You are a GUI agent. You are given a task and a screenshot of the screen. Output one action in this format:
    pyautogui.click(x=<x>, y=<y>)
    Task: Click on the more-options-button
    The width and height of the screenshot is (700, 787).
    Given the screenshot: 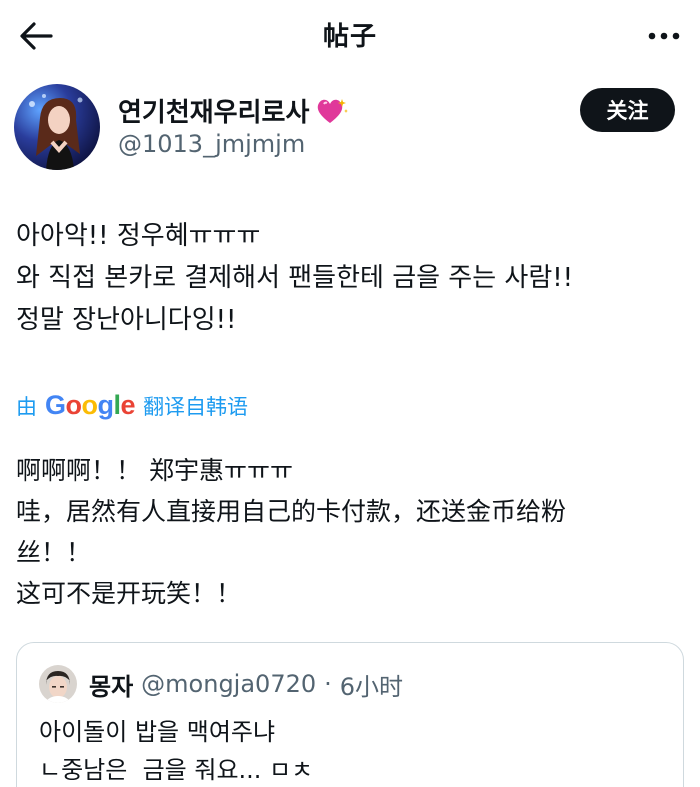 What is the action you would take?
    pyautogui.click(x=664, y=36)
    